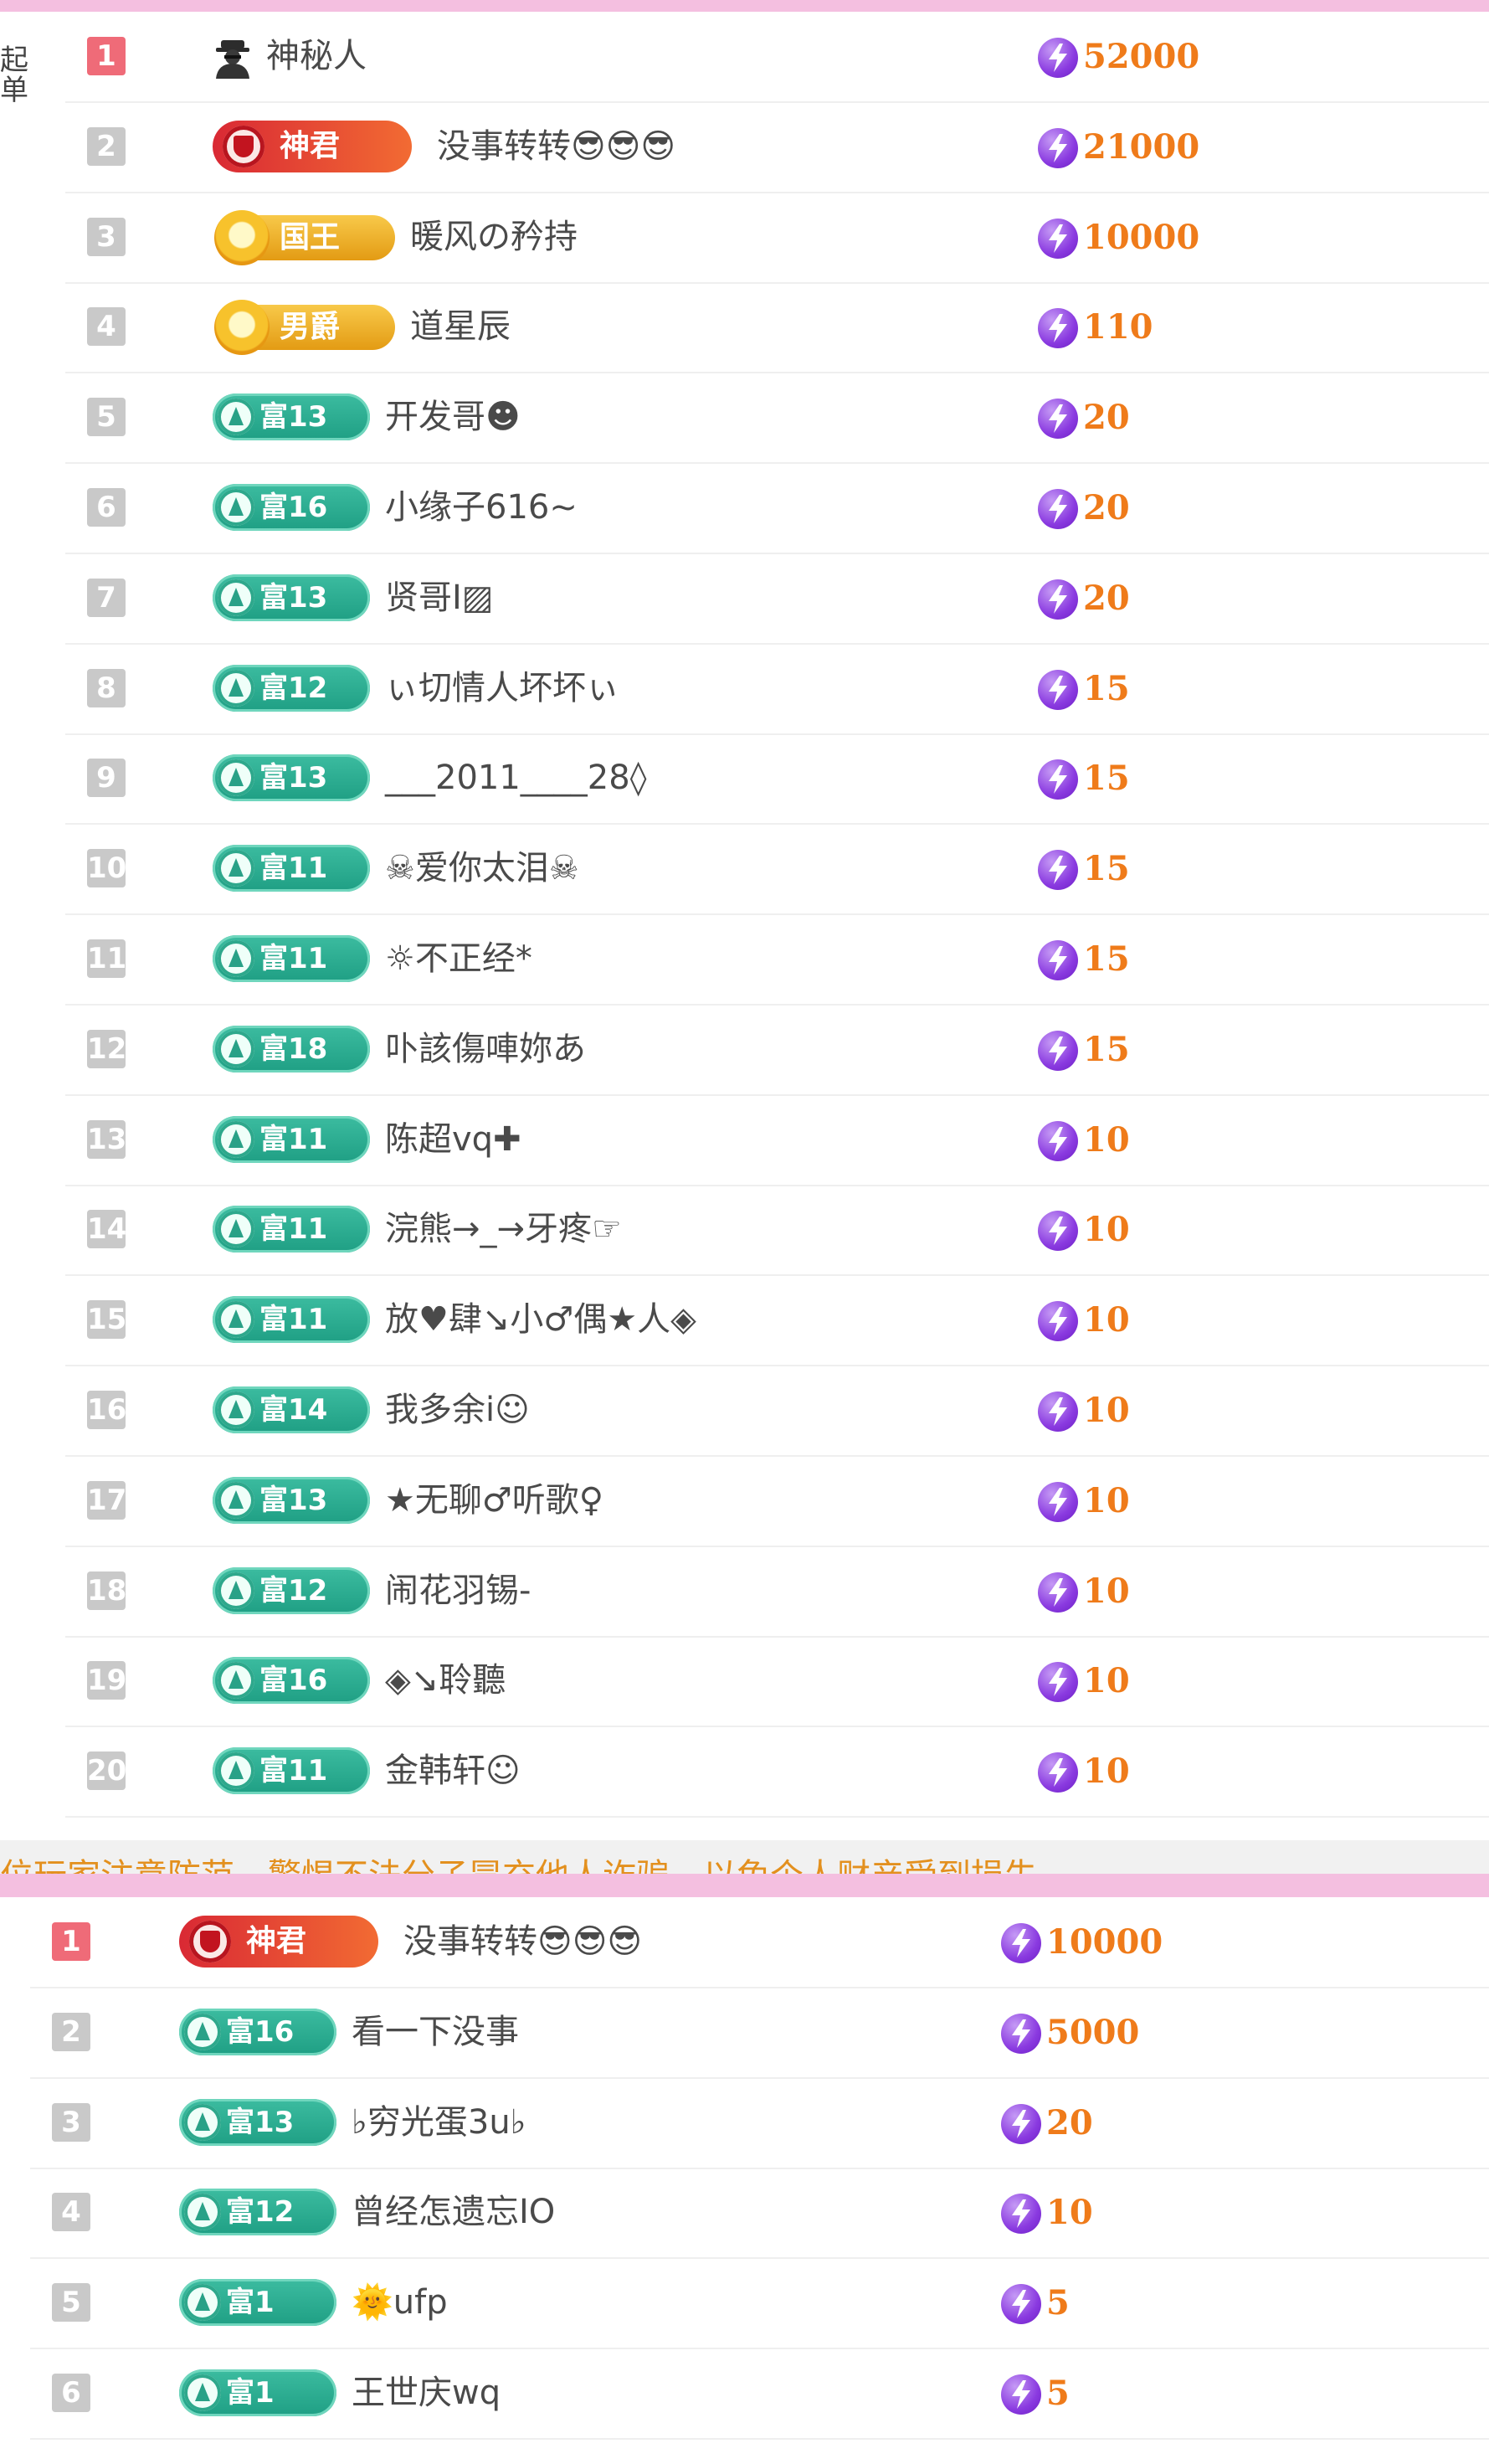  I want to click on table-row: 8 富12 ぃ切情人坏坏ぃ 15, so click(777, 689).